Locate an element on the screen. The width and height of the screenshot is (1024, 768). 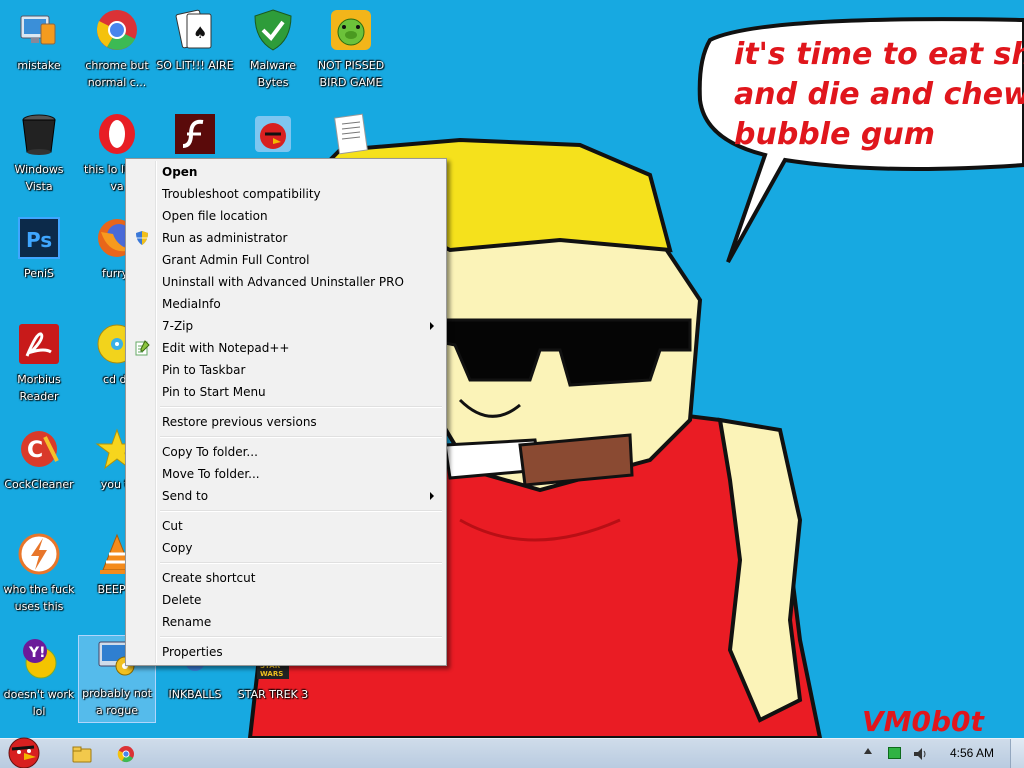
desktop-icon-label: mistake is located at coordinates (39, 65).